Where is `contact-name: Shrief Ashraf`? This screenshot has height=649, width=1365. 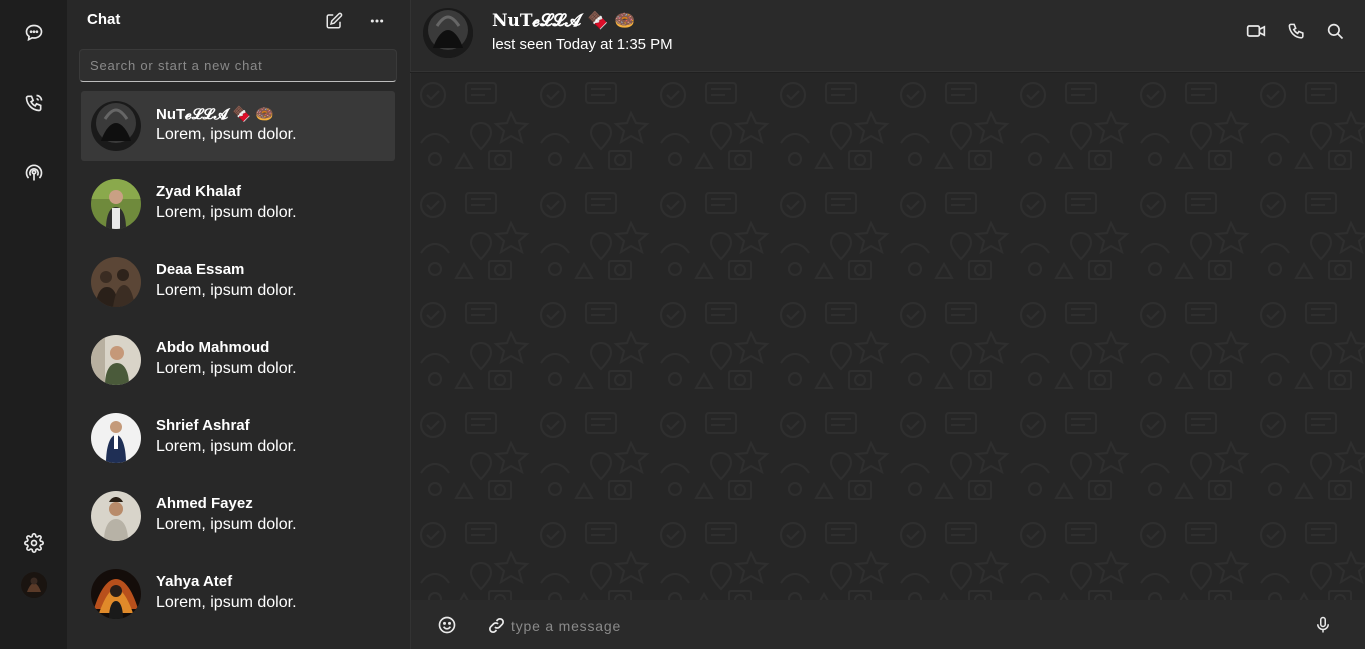
contact-name: Shrief Ashraf is located at coordinates (203, 425).